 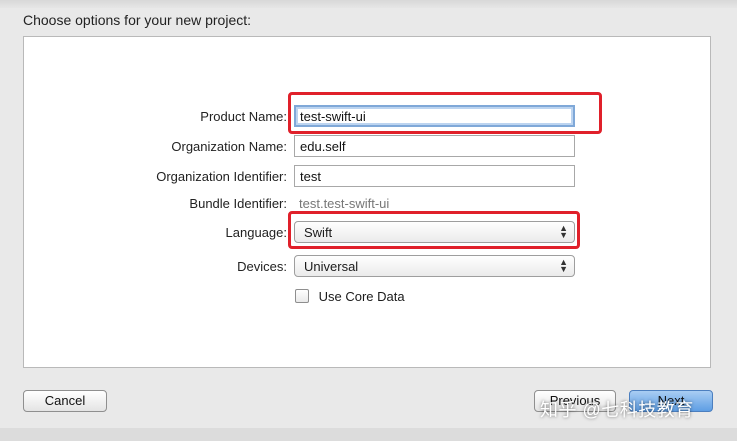 I want to click on organization-identifier-label: Organization Identifier:, so click(x=221, y=176).